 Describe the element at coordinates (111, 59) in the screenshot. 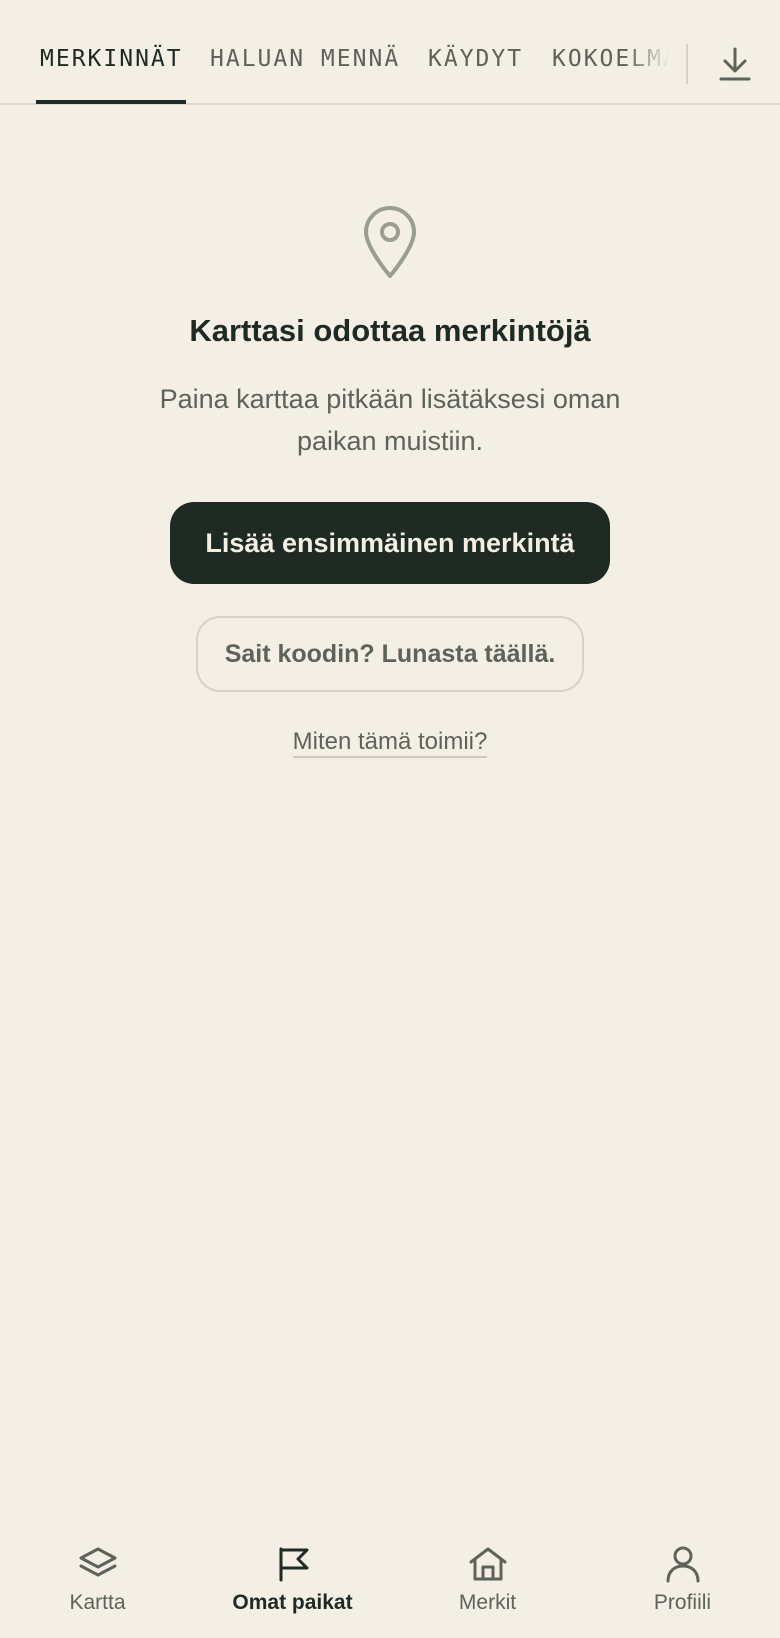

I see `tab-merkinnat: MERKINNÄT` at that location.